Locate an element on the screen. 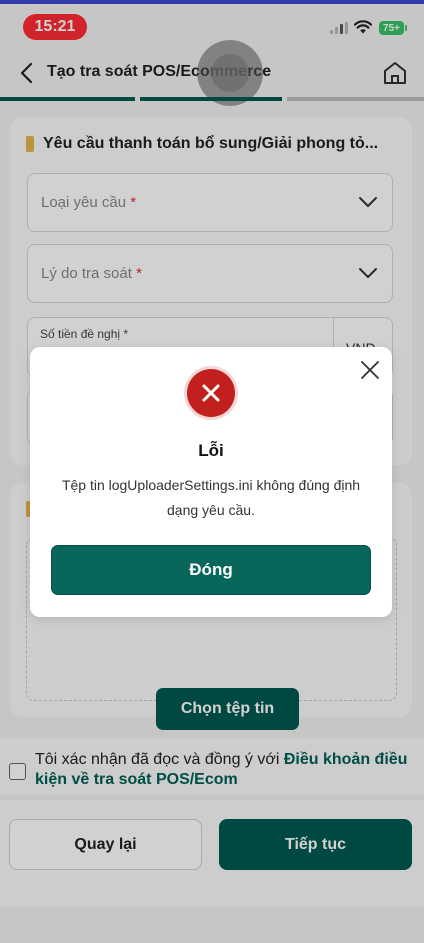  error-icon is located at coordinates (211, 393).